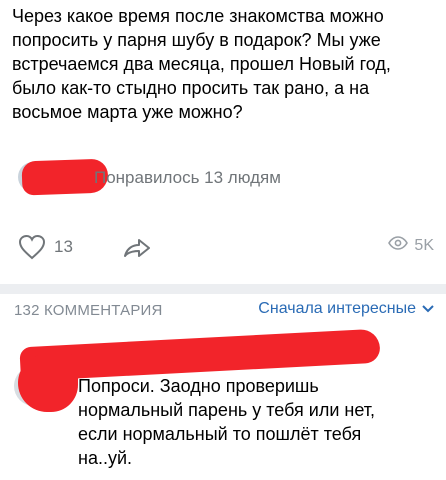 The image size is (446, 480). I want to click on views-counter: 5K, so click(411, 245).